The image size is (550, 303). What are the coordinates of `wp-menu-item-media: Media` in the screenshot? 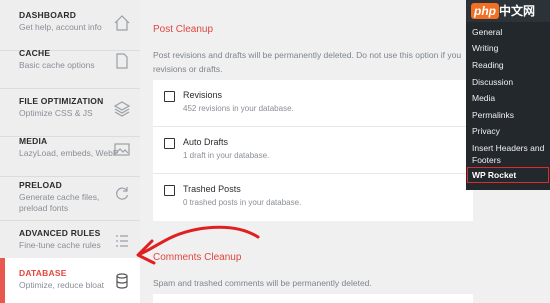 It's located at (483, 98).